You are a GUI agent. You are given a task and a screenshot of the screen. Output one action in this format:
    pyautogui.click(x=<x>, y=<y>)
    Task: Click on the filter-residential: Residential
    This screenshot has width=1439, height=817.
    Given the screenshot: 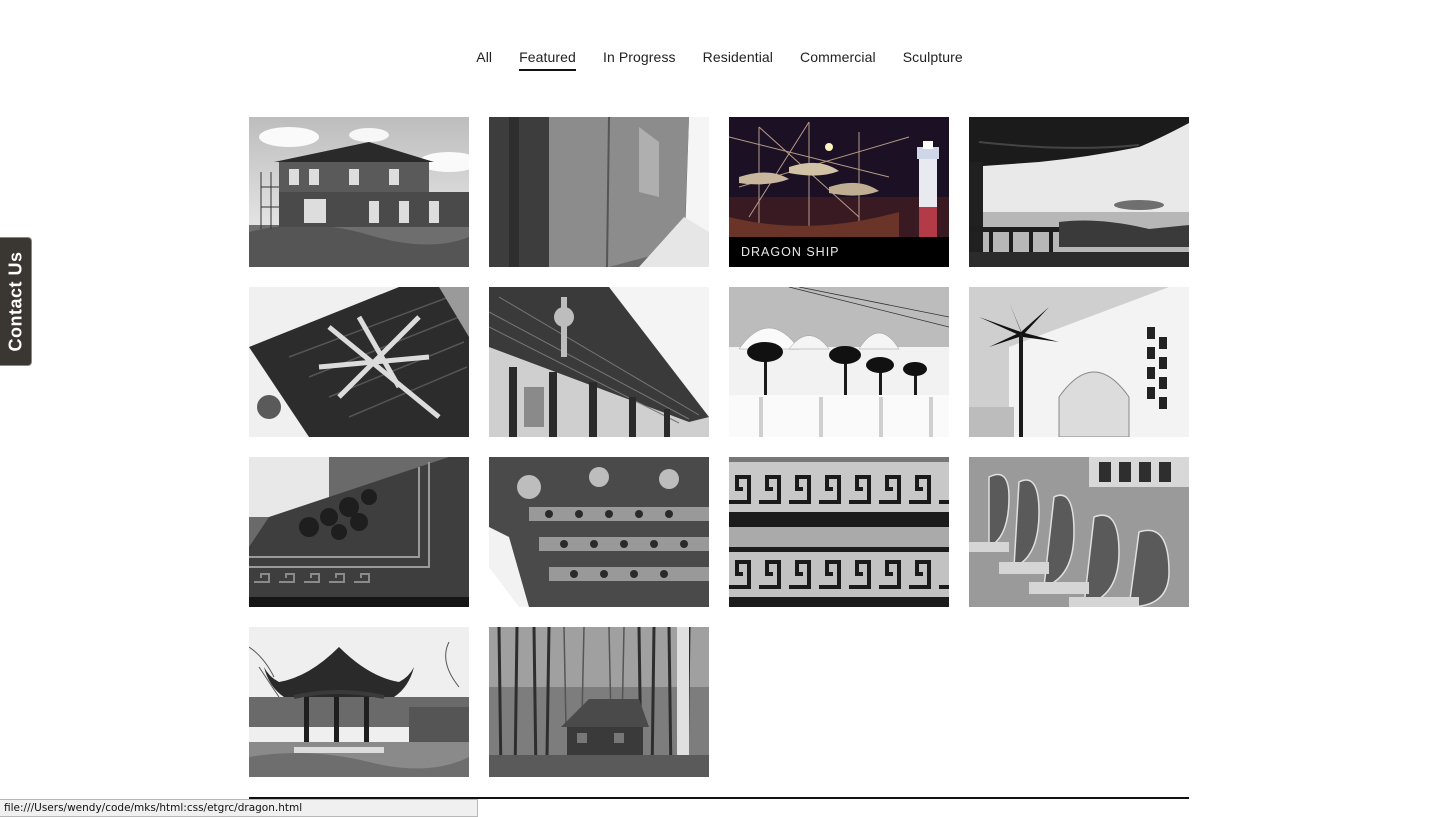 What is the action you would take?
    pyautogui.click(x=738, y=59)
    